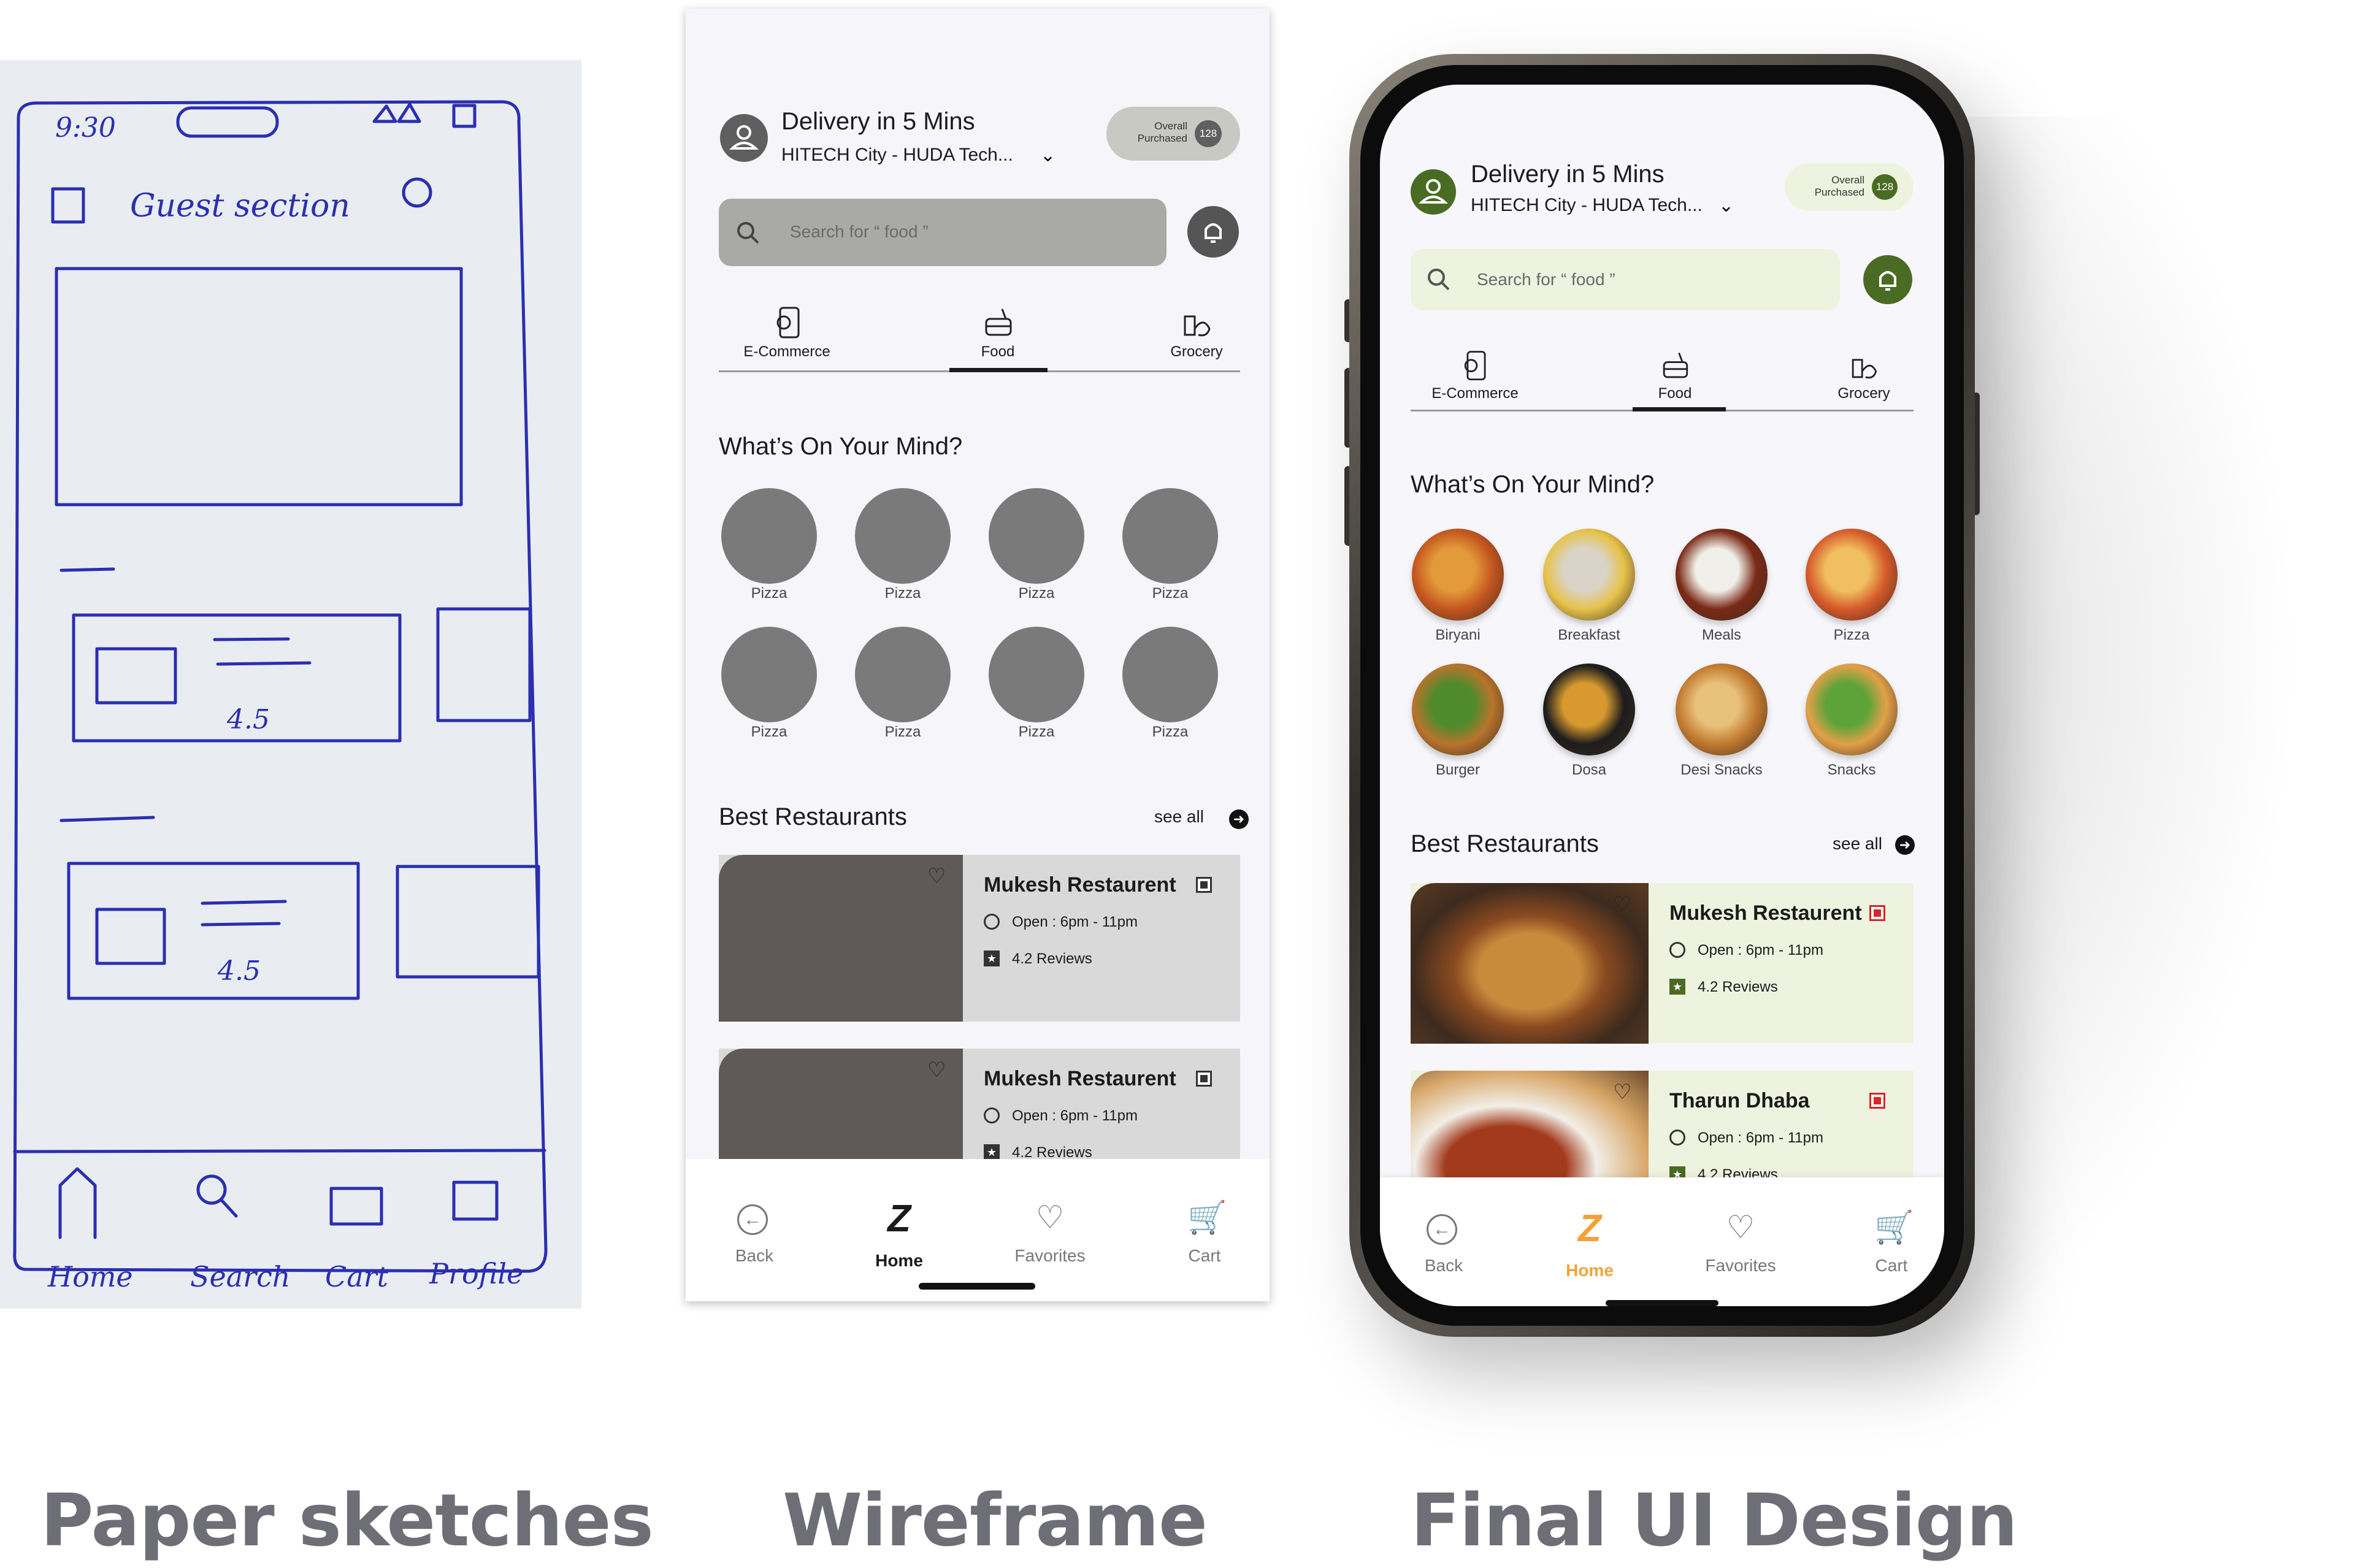 Image resolution: width=2360 pixels, height=1568 pixels. What do you see at coordinates (1760, 950) in the screenshot?
I see `restaurant-hours: Open : 6pm - 11pm` at bounding box center [1760, 950].